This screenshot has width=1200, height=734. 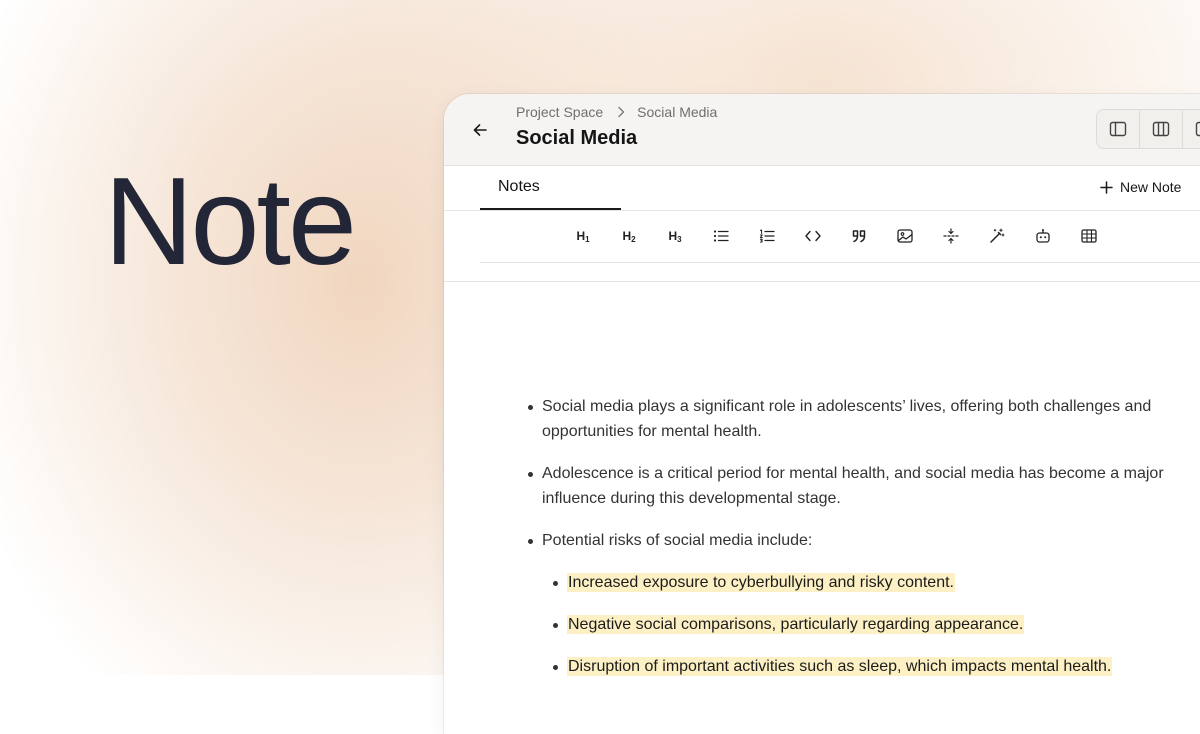 I want to click on breadcrumb: Project Space Social Media, so click(x=616, y=112).